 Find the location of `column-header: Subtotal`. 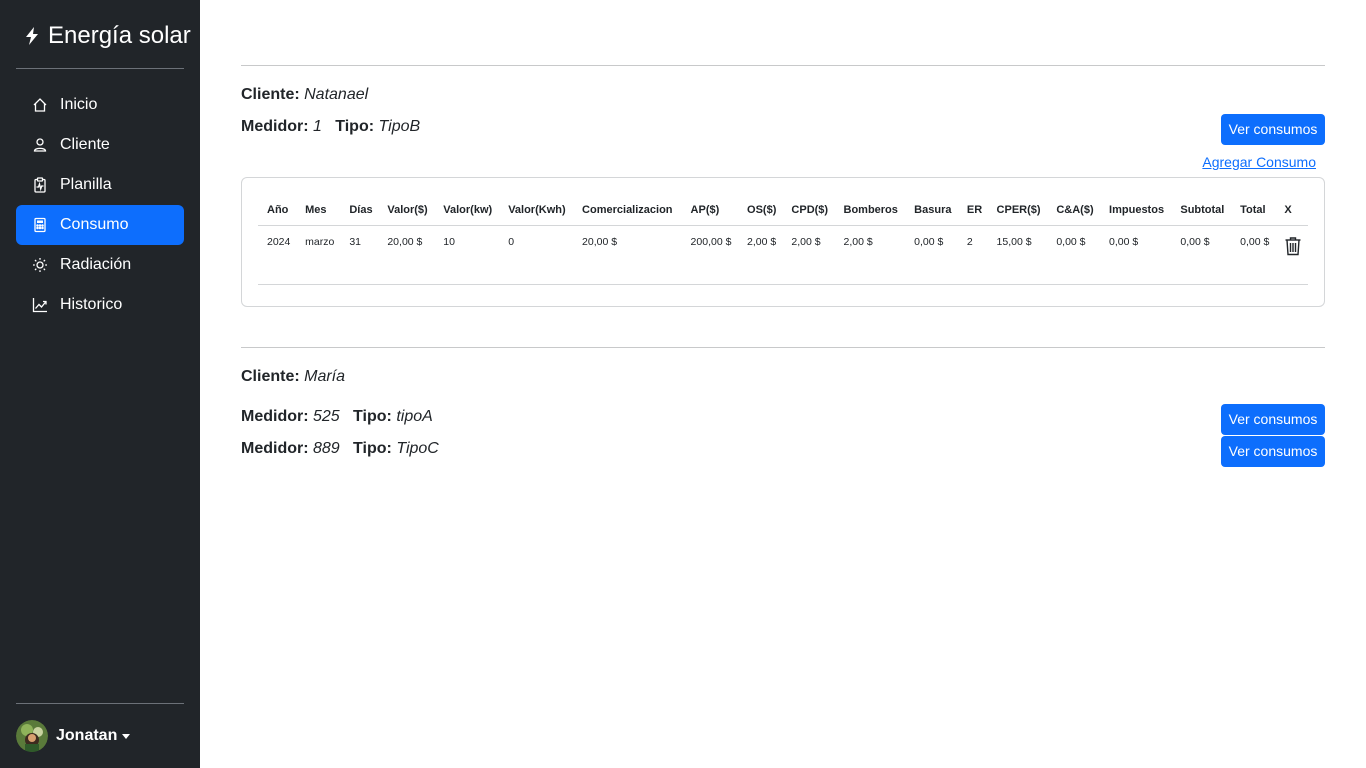

column-header: Subtotal is located at coordinates (1201, 210).